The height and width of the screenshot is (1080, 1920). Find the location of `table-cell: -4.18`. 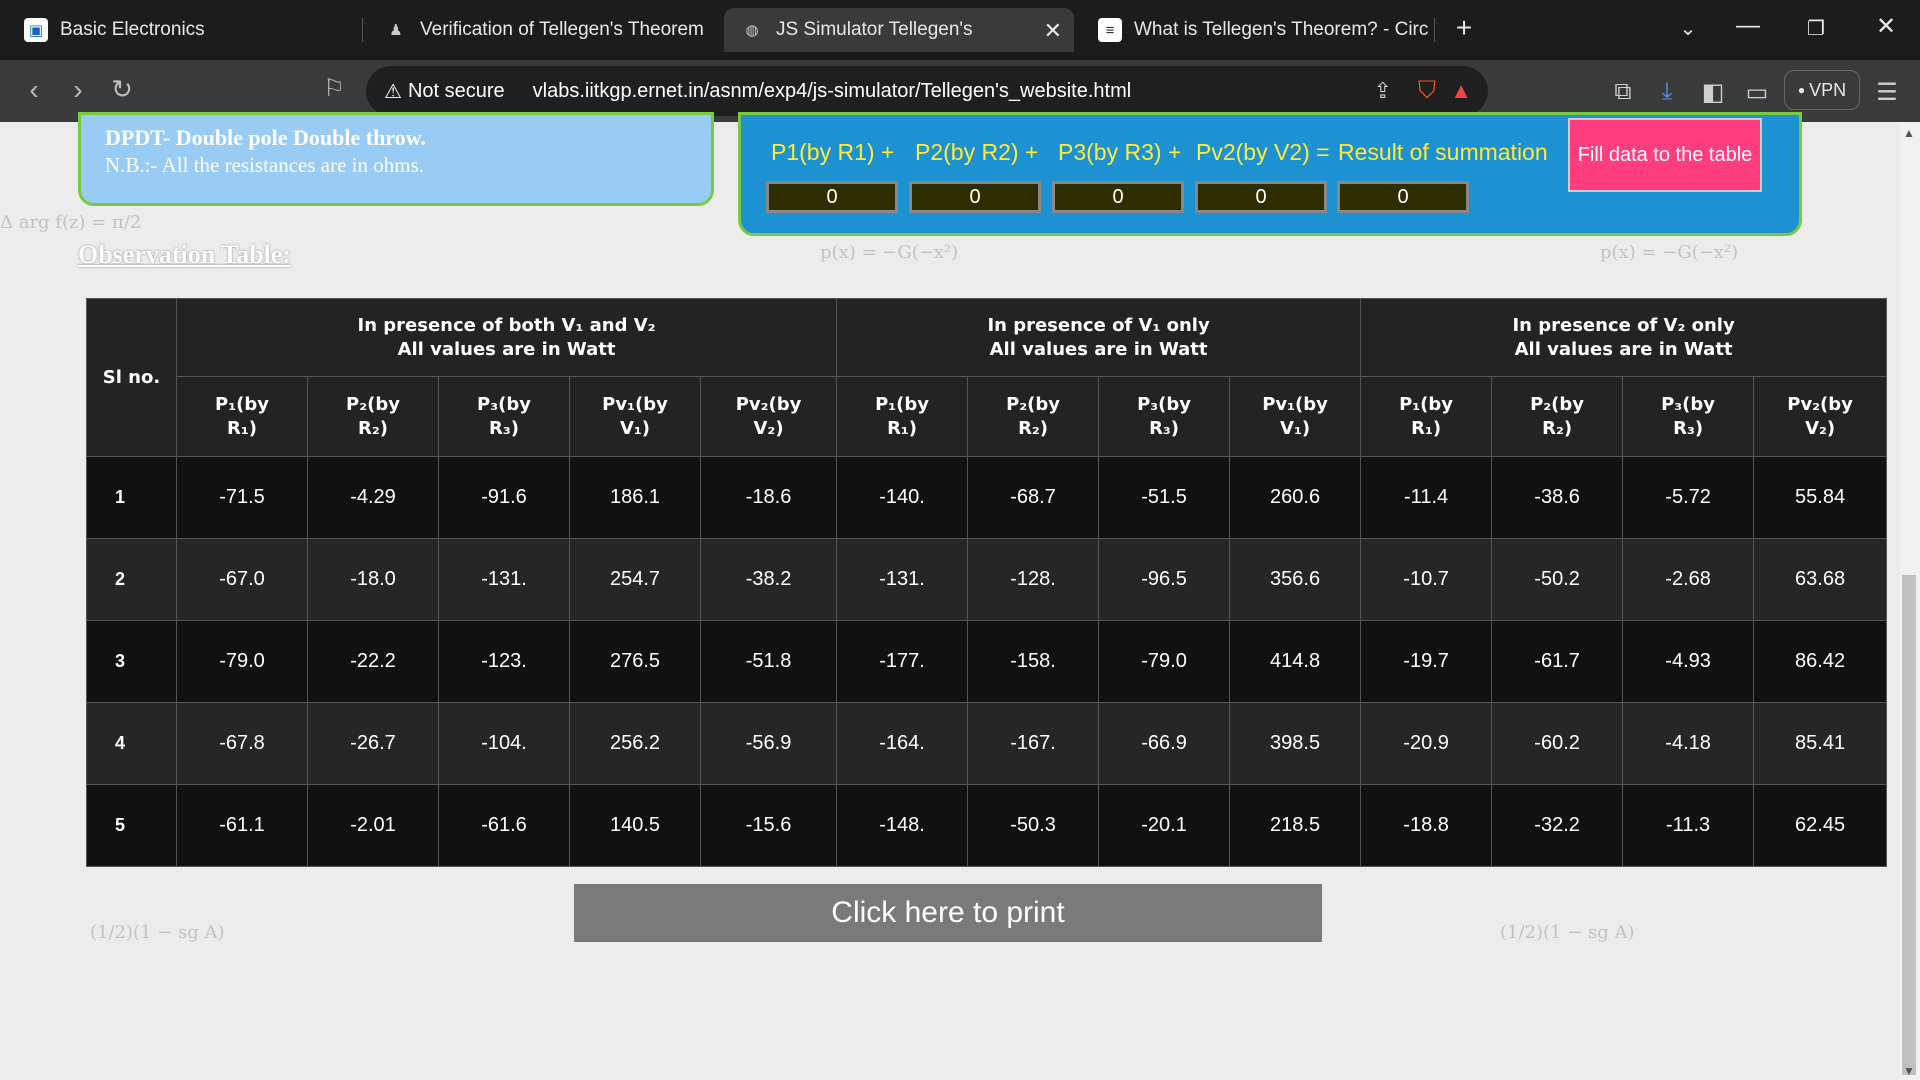

table-cell: -4.18 is located at coordinates (1688, 743).